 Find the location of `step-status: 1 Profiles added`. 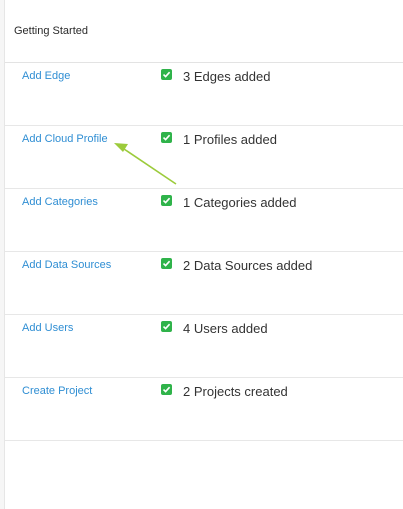

step-status: 1 Profiles added is located at coordinates (230, 139).